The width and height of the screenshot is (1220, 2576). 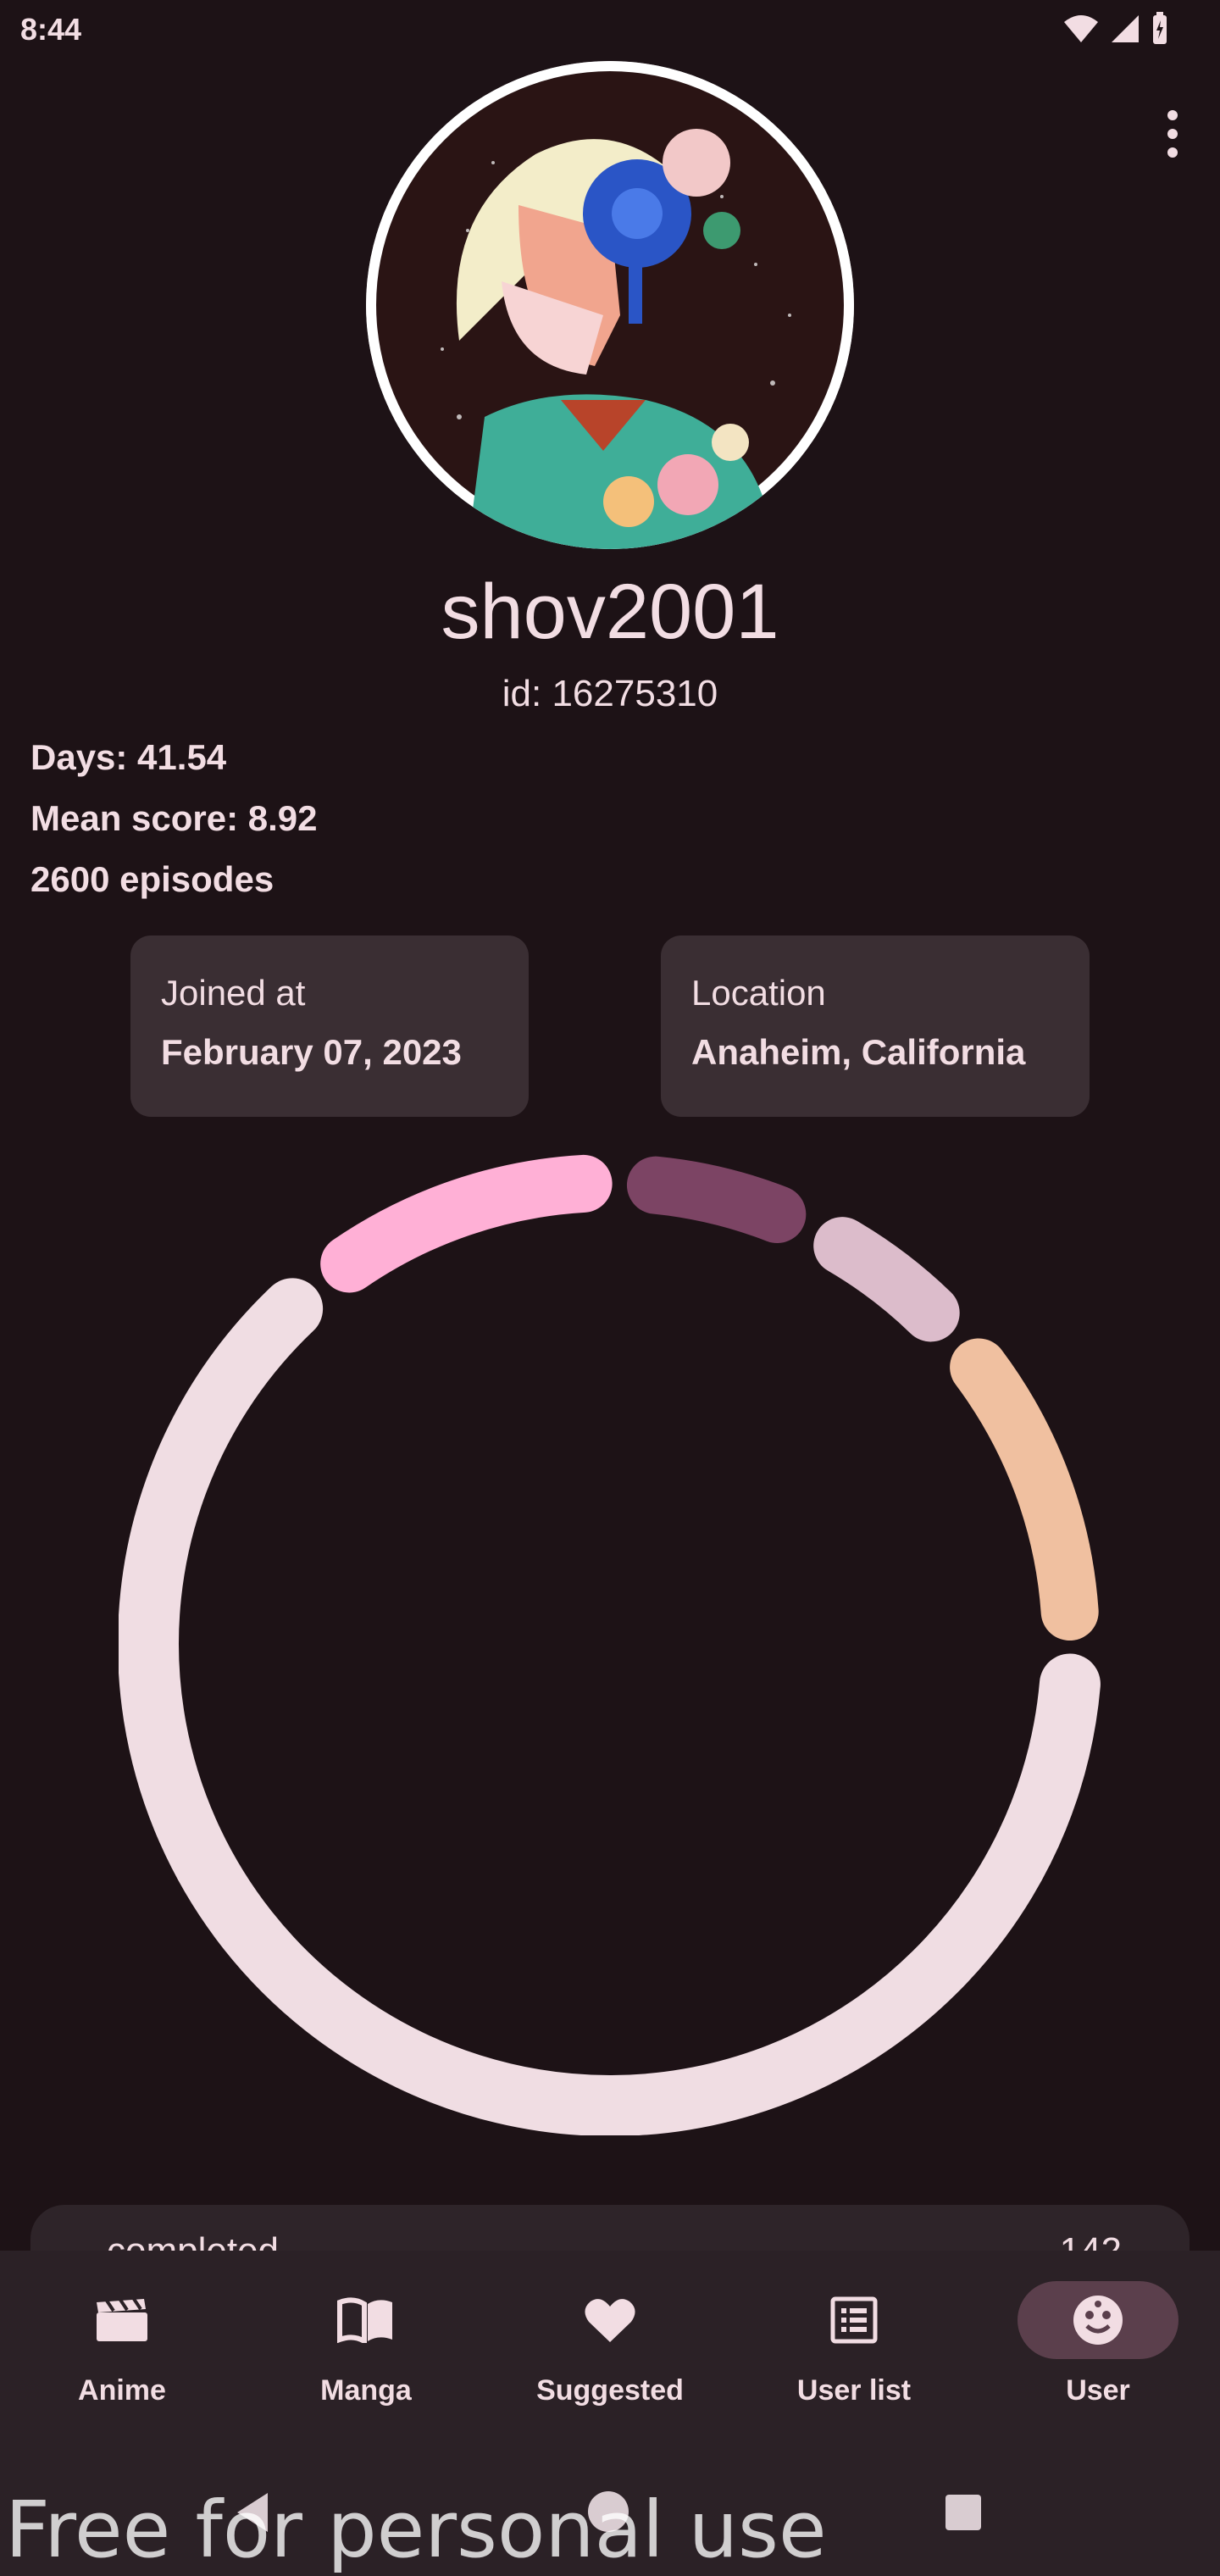 I want to click on clapperboard-icon, so click(x=122, y=2319).